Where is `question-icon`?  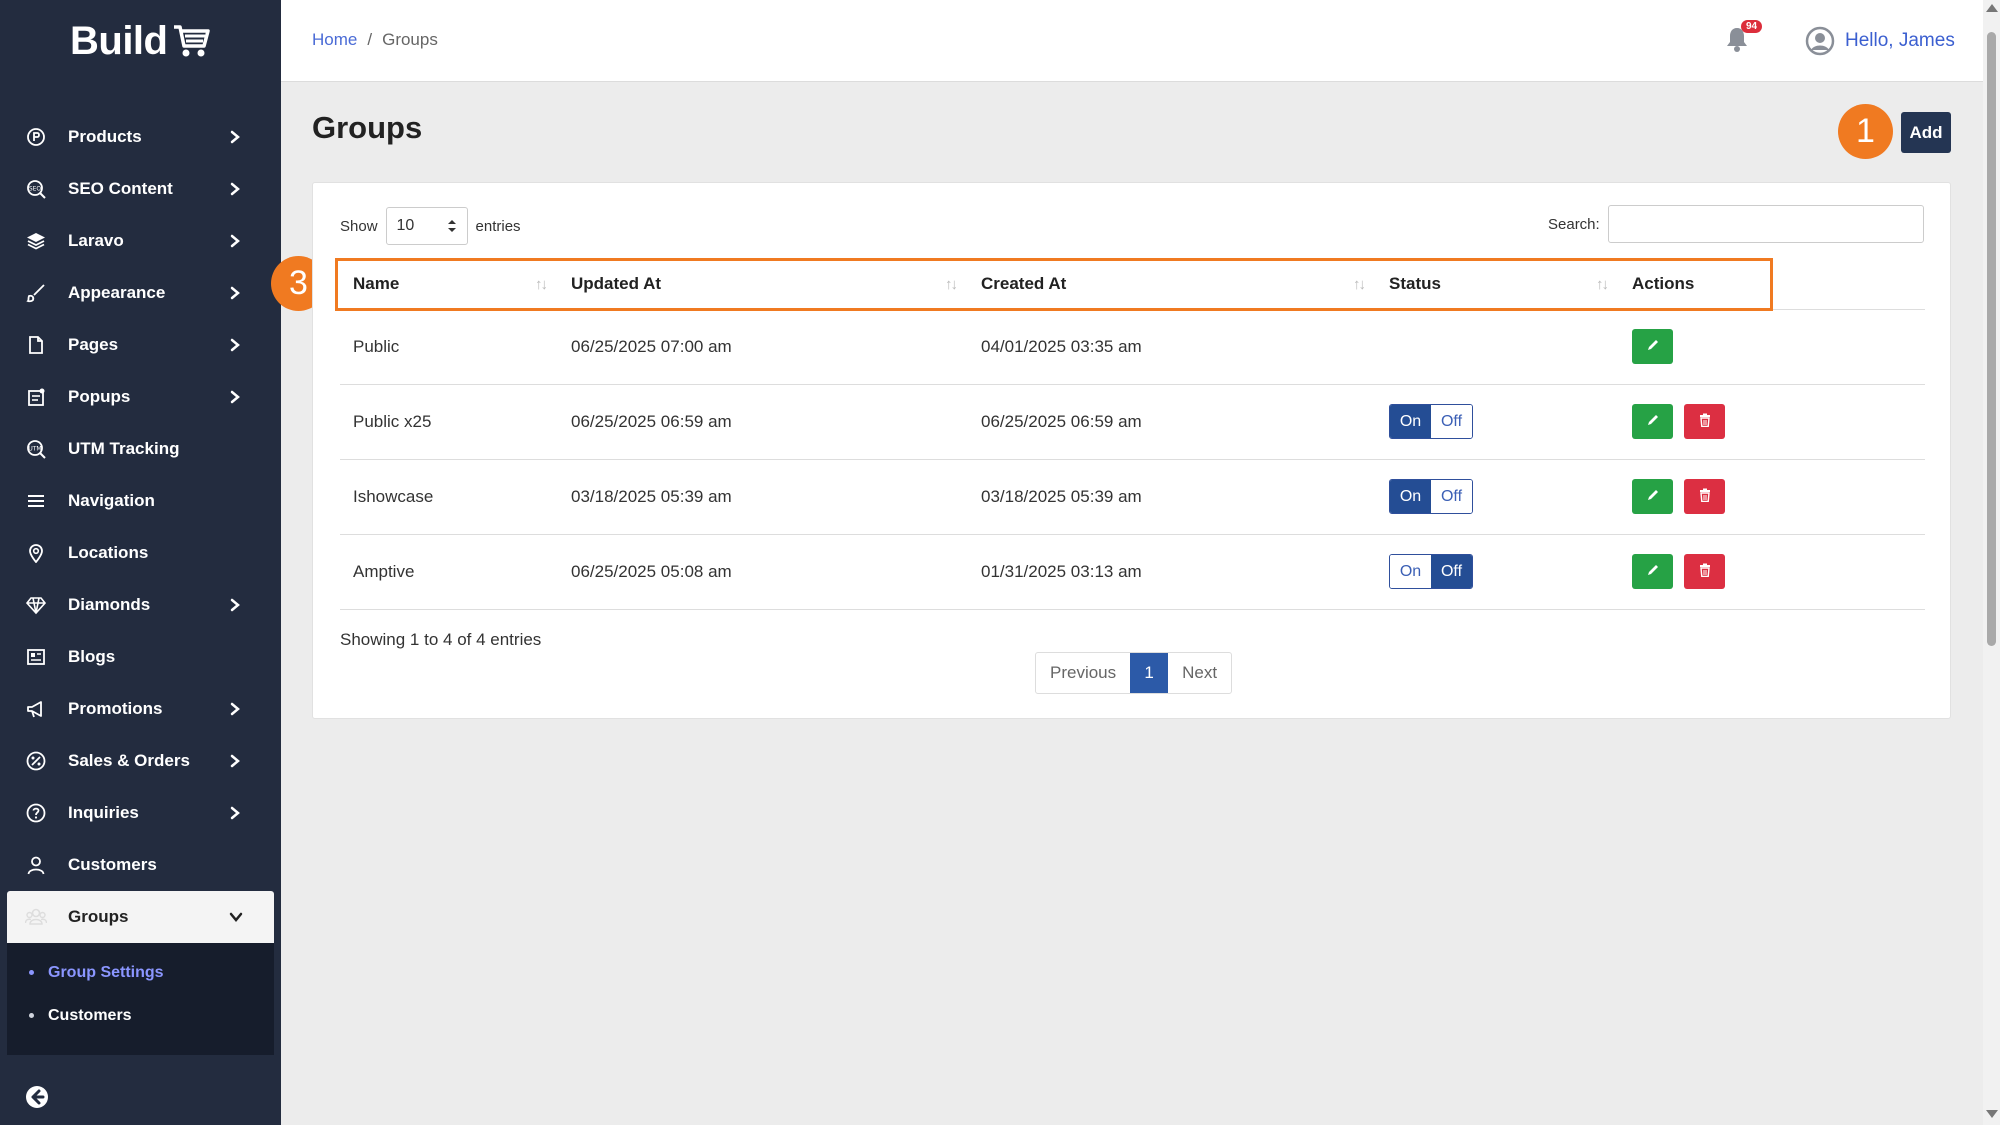 question-icon is located at coordinates (36, 813).